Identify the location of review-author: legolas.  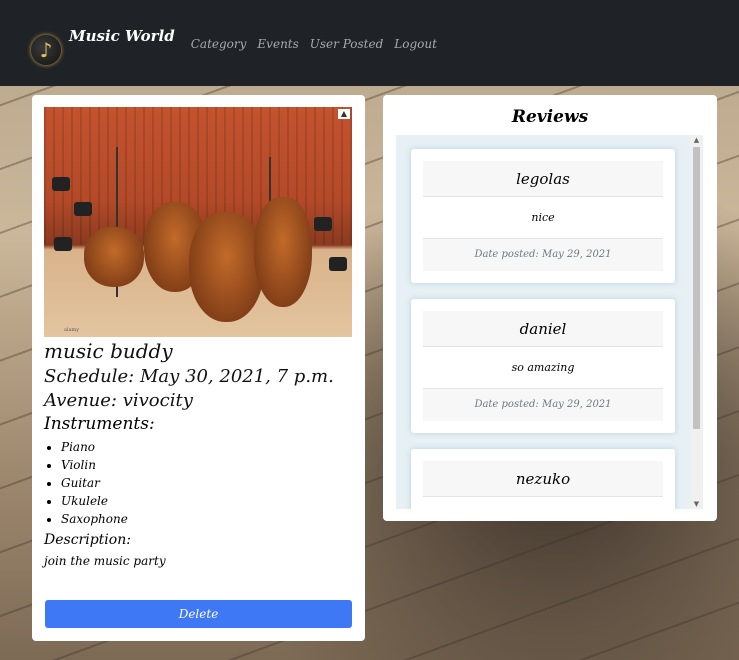
(543, 179).